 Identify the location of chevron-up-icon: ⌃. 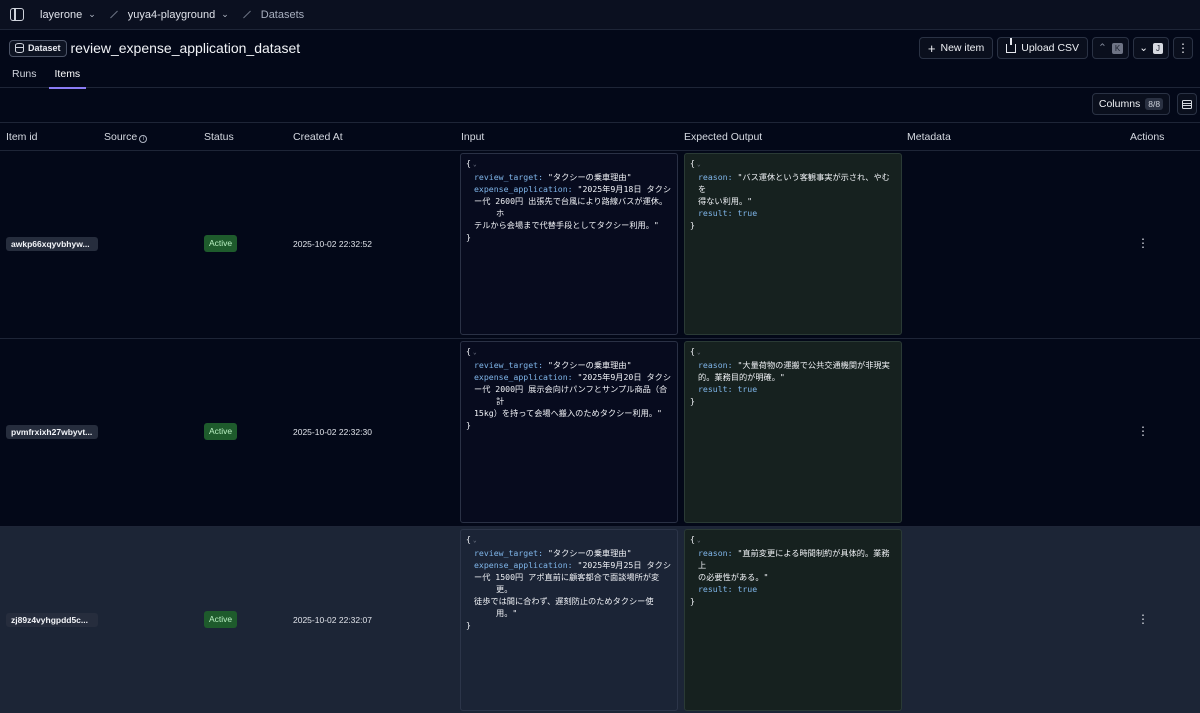
(1102, 48).